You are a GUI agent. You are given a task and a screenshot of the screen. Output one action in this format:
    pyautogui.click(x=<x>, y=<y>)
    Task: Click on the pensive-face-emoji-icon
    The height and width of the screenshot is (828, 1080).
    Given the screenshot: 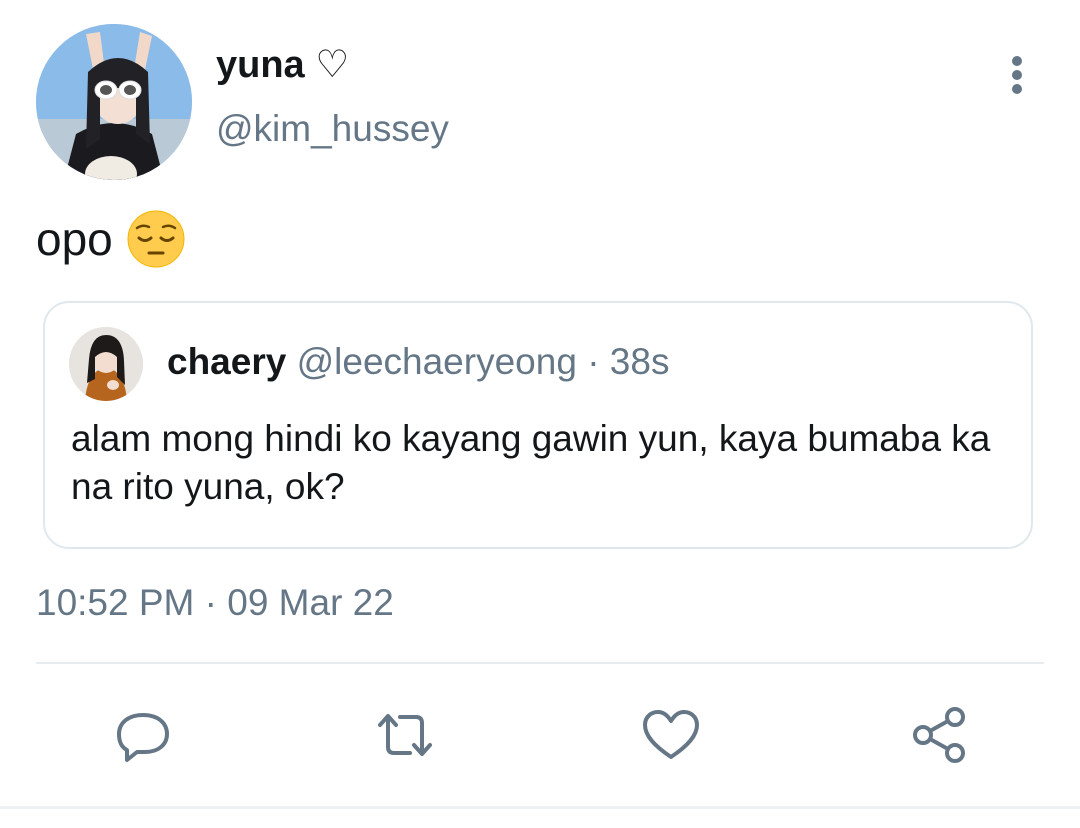 What is the action you would take?
    pyautogui.click(x=156, y=239)
    